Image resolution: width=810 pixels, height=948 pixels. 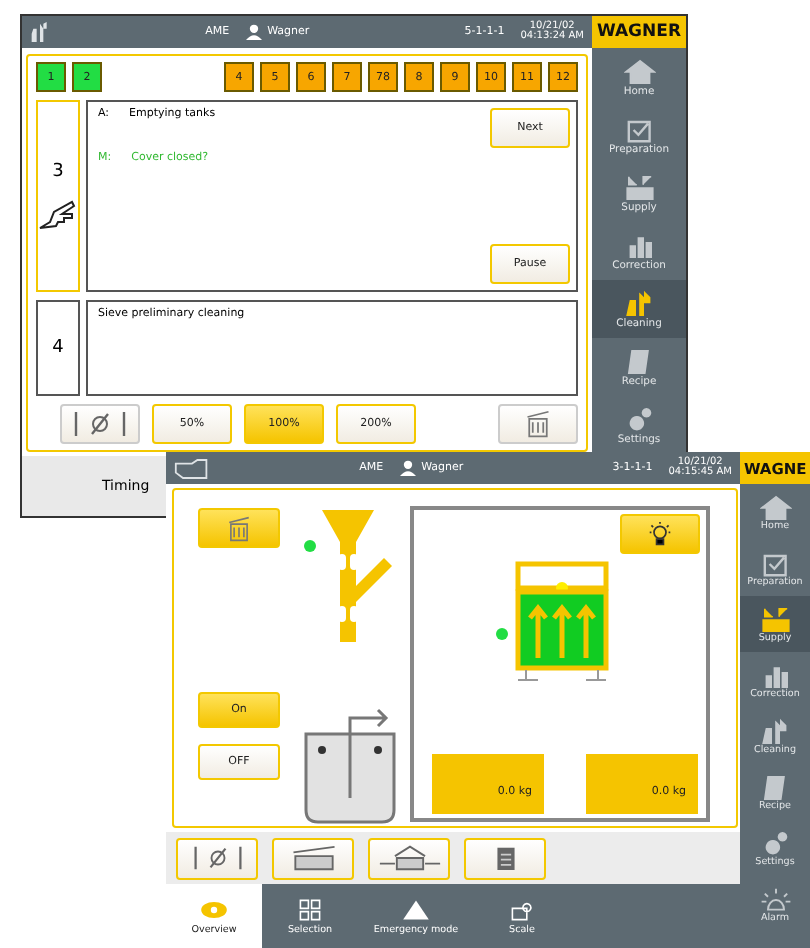 I want to click on document-icon, so click(x=505, y=858).